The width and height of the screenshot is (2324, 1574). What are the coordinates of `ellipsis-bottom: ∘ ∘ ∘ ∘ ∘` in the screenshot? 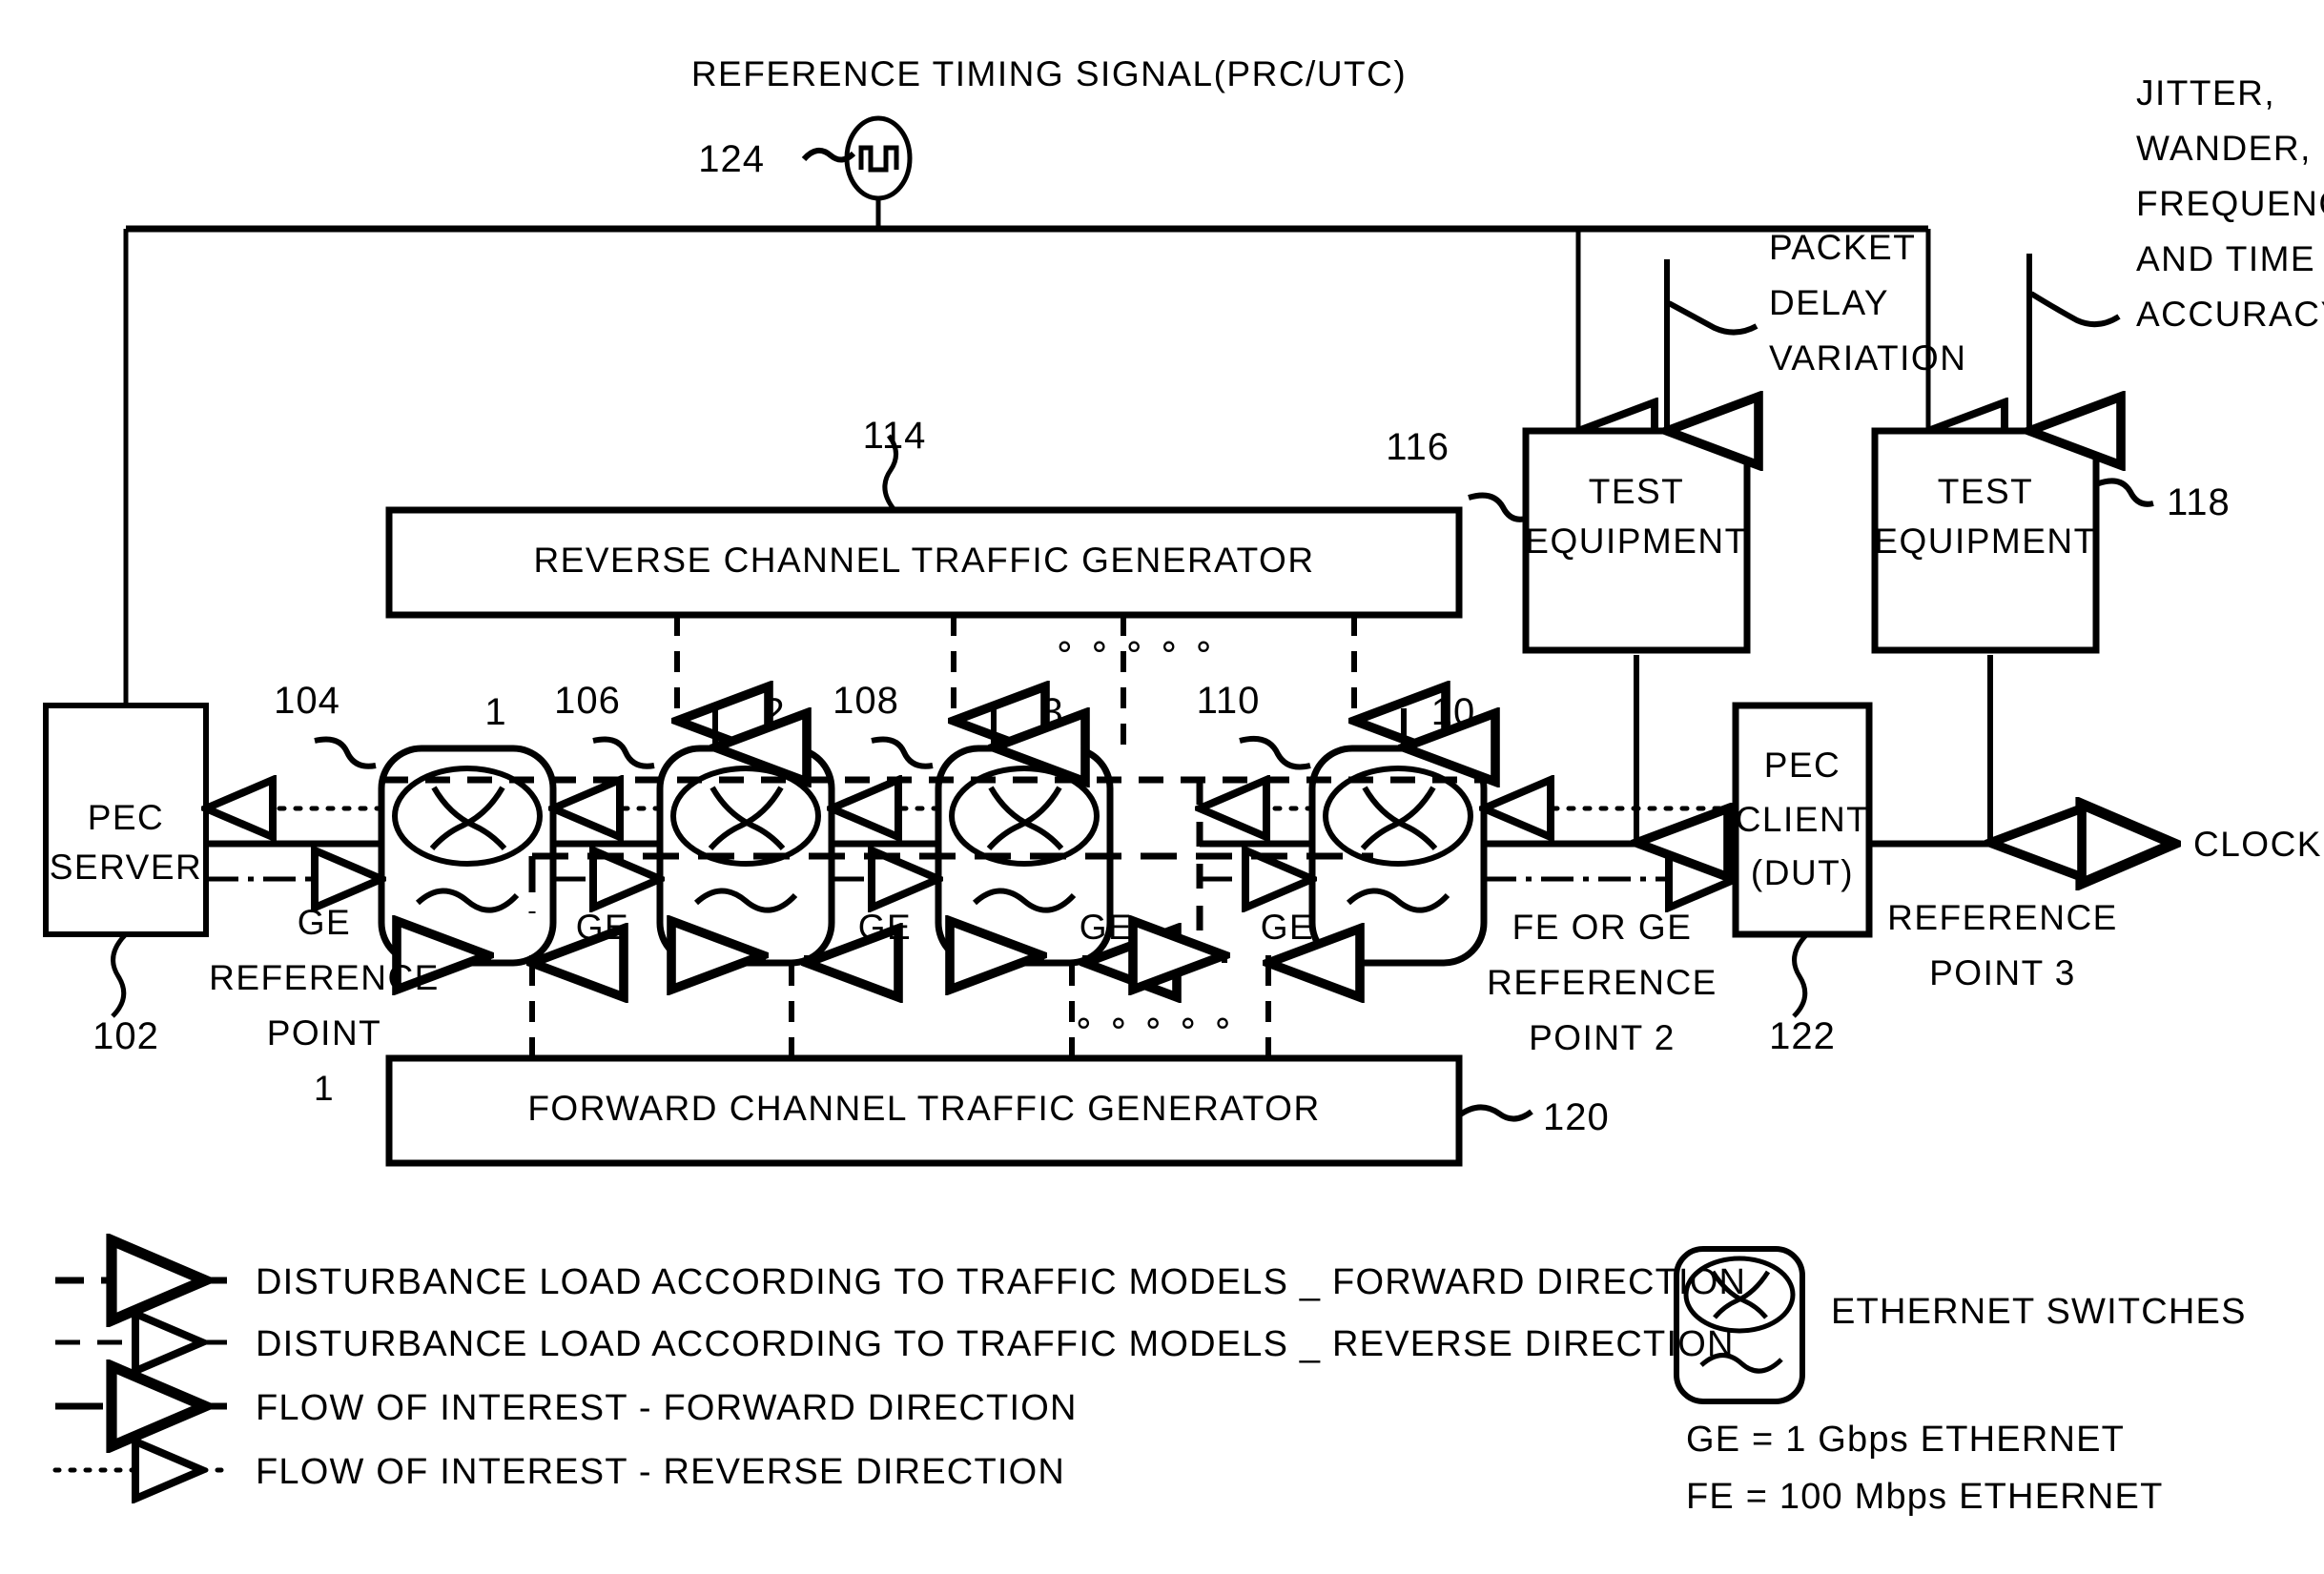 It's located at (1154, 1022).